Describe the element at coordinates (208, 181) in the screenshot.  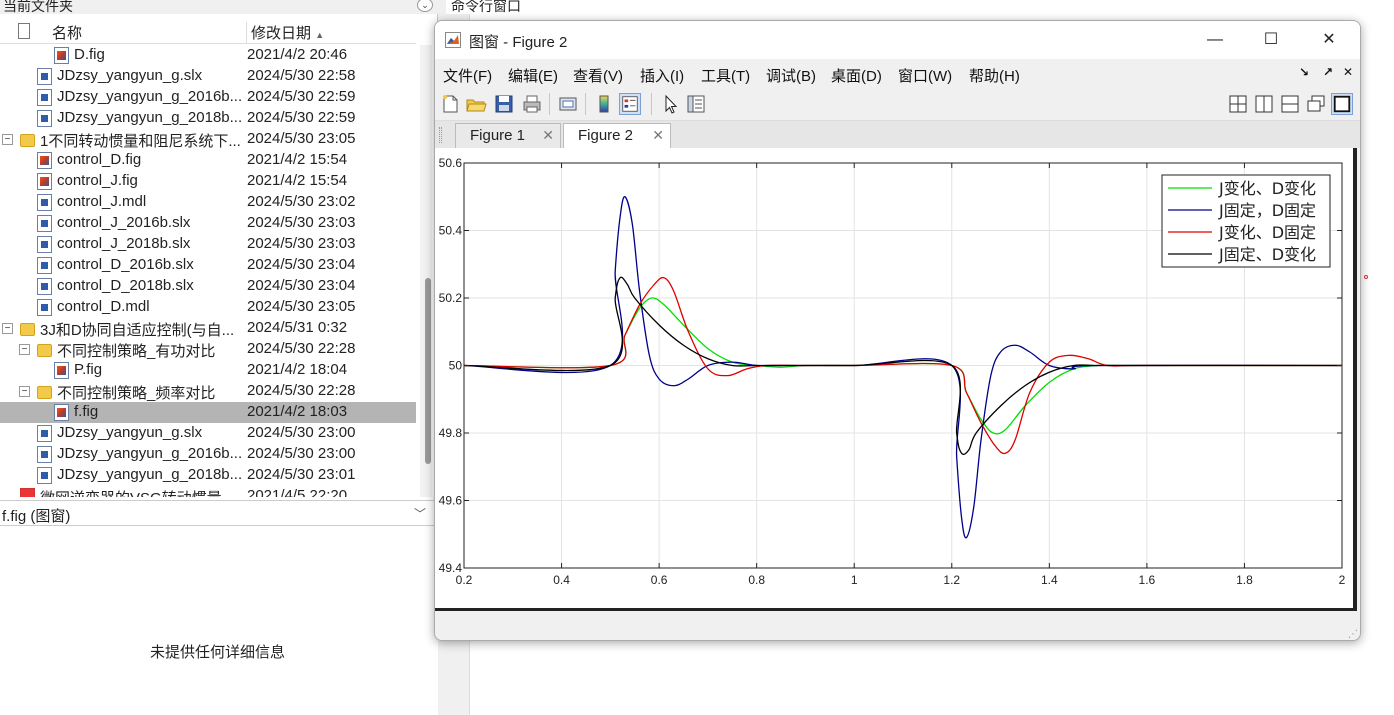
I see `file-row: control_J.fig 2021/4/2 15:54` at that location.